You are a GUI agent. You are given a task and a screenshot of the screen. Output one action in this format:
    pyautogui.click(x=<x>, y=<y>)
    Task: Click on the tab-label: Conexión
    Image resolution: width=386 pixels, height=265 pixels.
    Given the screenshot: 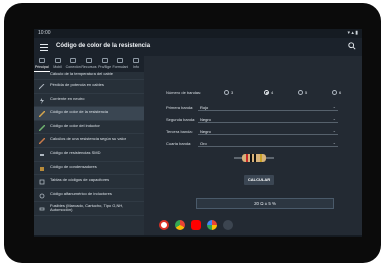 What is the action you would take?
    pyautogui.click(x=73, y=67)
    